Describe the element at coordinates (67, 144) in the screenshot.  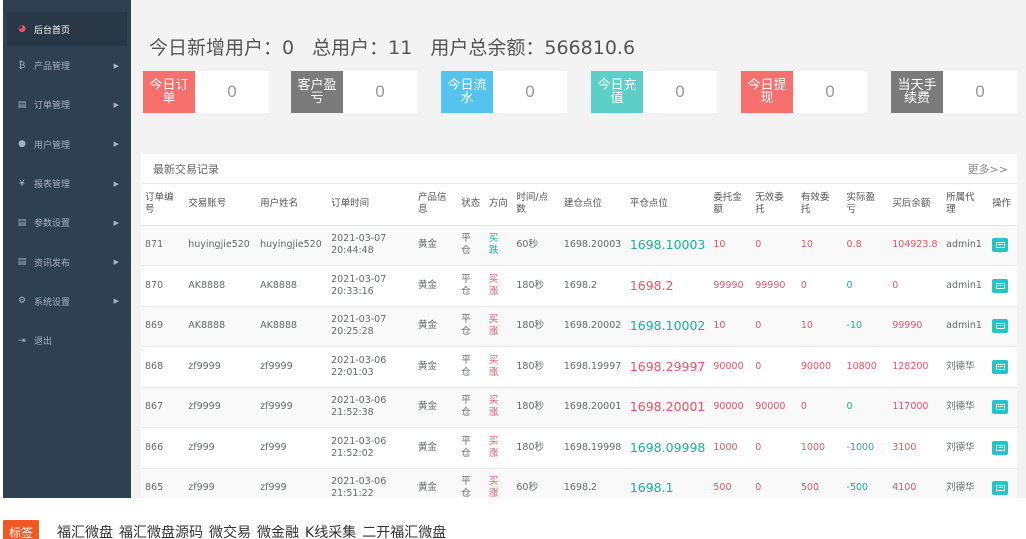
I see `sidebar-item-3: ● 用户管理 ▶` at that location.